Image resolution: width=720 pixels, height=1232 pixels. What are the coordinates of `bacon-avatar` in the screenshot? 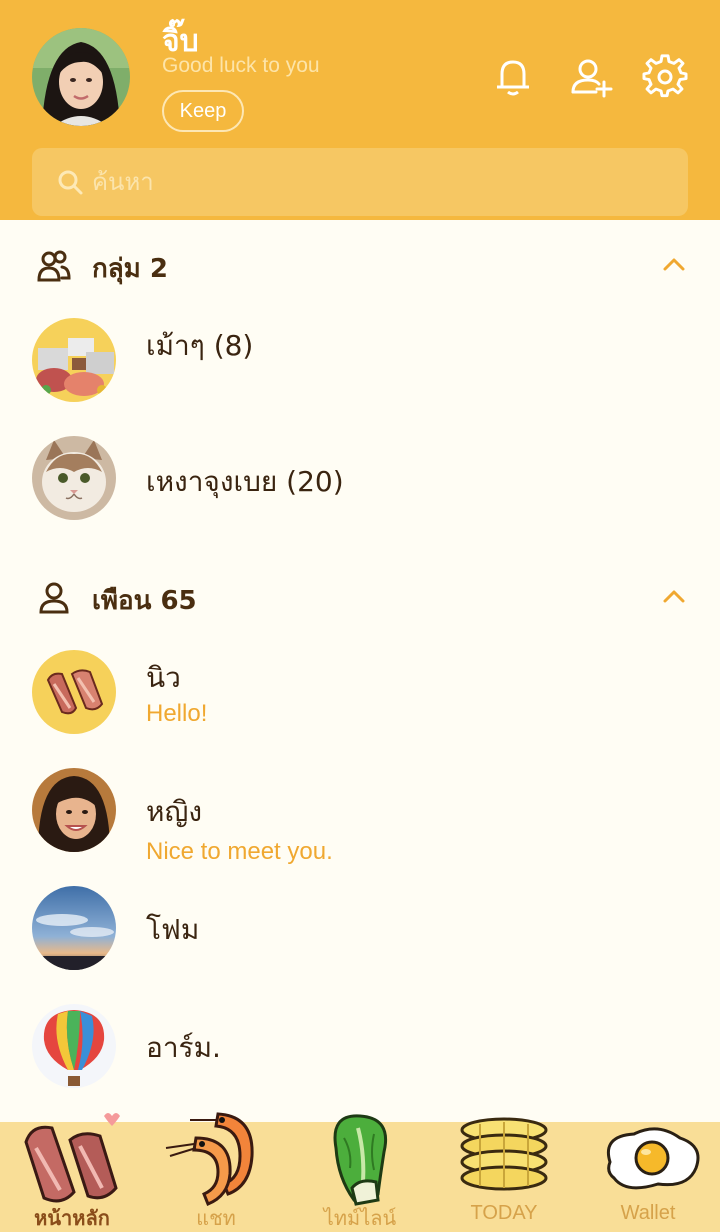 It's located at (74, 692).